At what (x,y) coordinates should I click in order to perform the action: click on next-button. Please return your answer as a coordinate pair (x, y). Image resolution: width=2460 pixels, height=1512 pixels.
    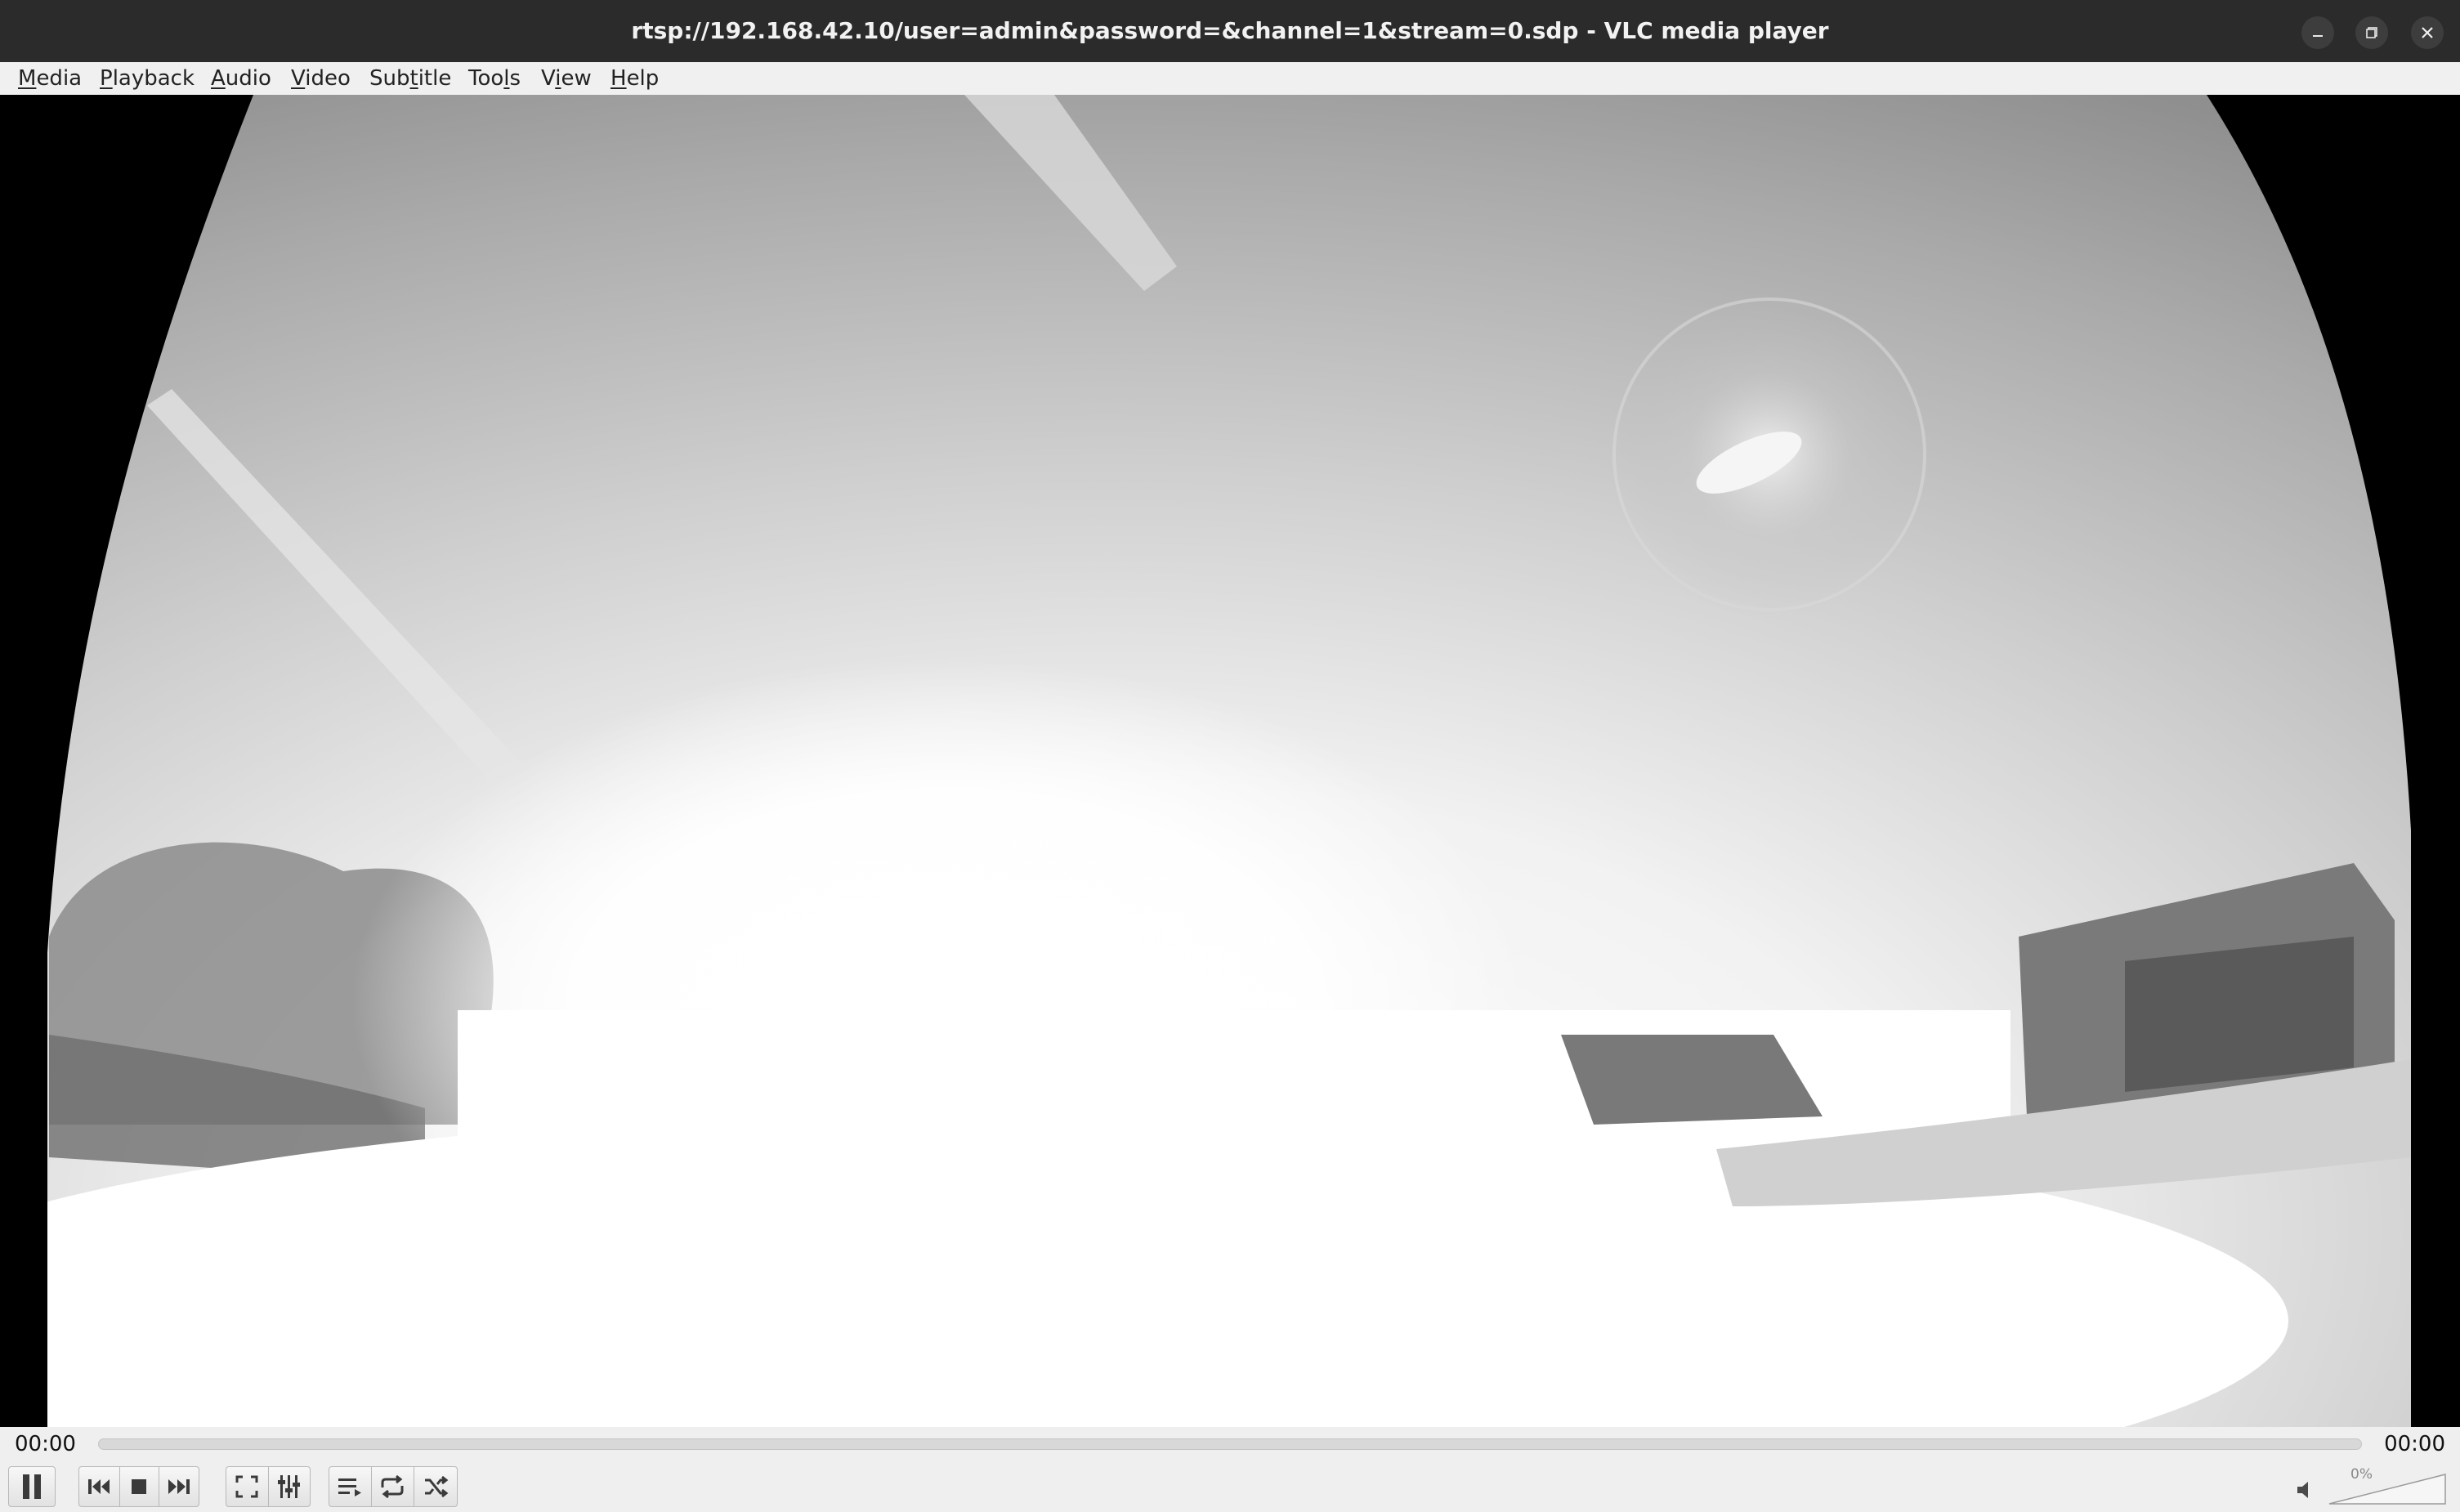
    Looking at the image, I should click on (179, 1486).